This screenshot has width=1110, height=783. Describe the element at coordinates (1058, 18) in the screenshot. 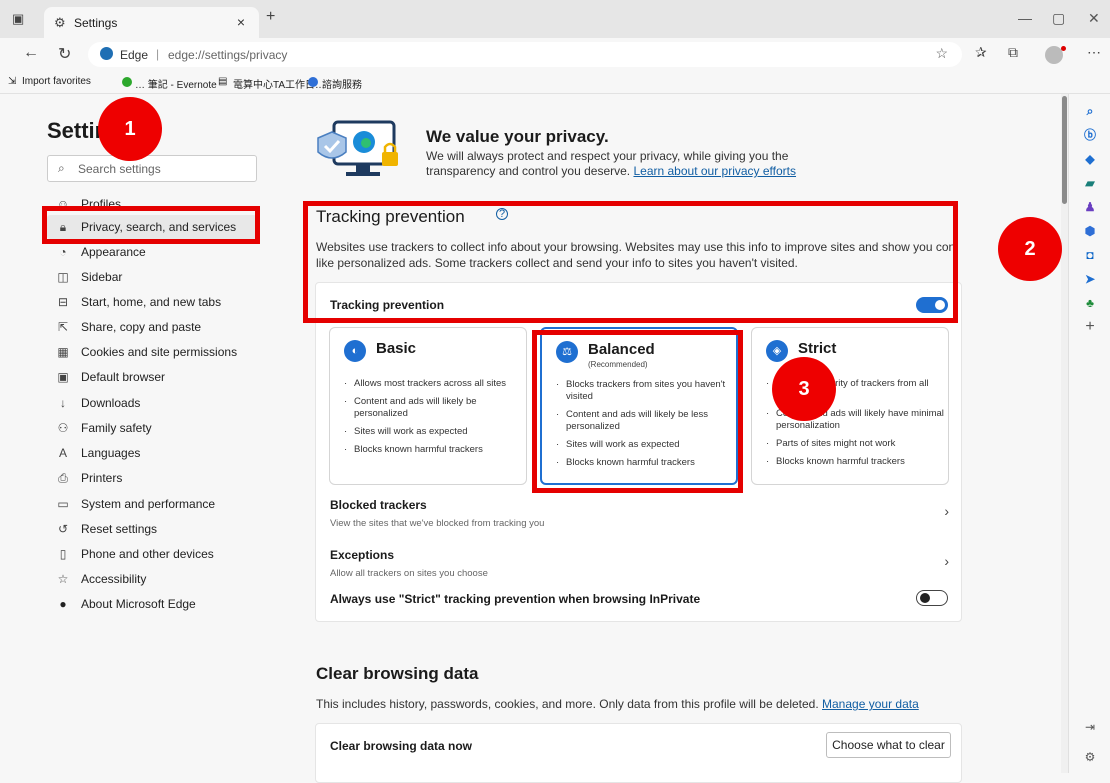

I see `maximize-button: ▢` at that location.